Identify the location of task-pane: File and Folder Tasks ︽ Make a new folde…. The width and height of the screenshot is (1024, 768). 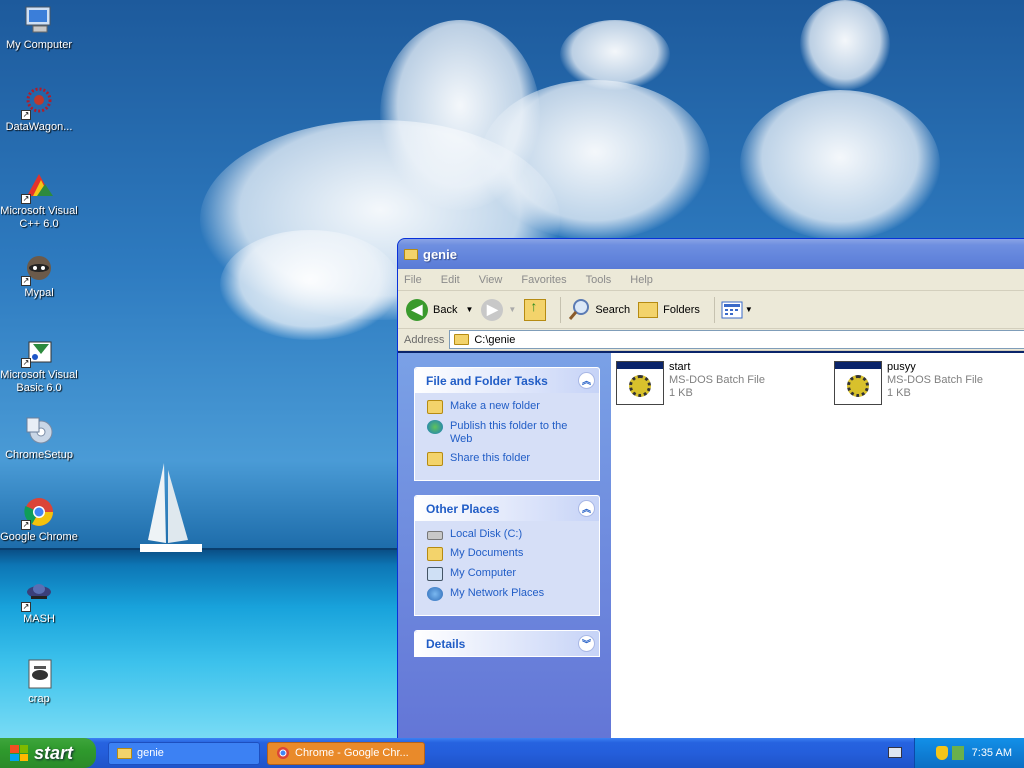
(504, 550).